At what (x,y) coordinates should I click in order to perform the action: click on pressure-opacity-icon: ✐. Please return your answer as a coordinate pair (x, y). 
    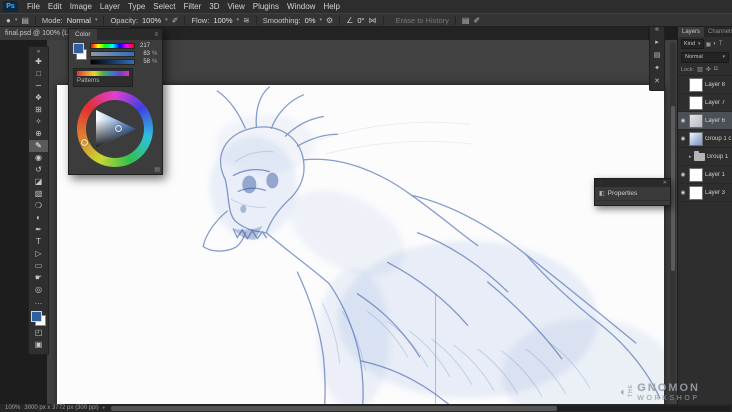
    Looking at the image, I should click on (175, 20).